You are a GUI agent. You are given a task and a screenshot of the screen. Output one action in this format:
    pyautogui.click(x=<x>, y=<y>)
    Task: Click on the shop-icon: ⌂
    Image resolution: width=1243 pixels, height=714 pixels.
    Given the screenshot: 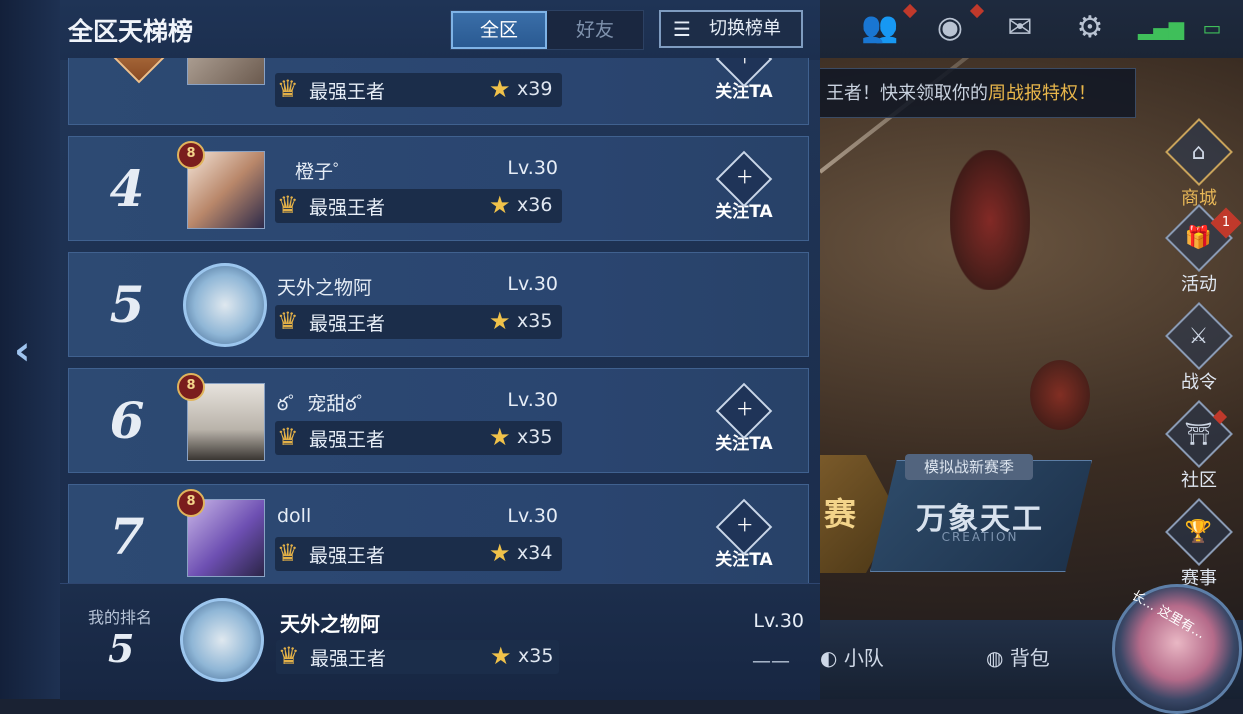 What is the action you would take?
    pyautogui.click(x=1199, y=152)
    